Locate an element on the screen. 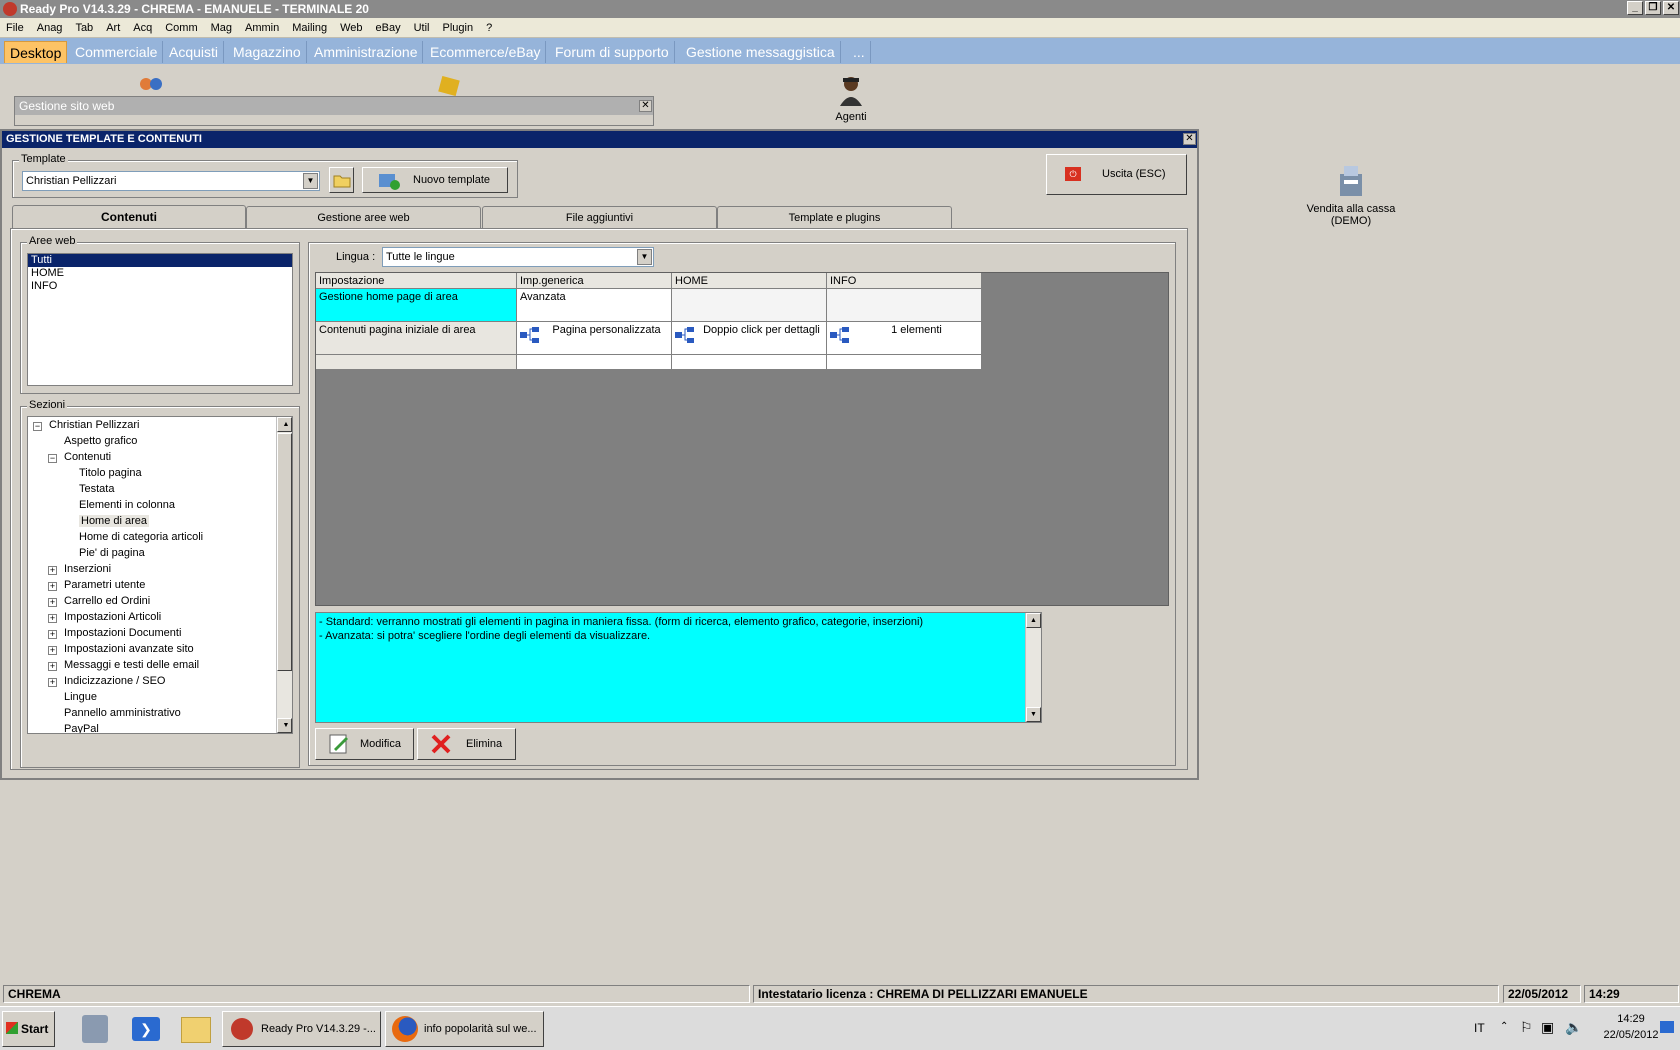 This screenshot has width=1680, height=1050. tree-item: − Contenuti is located at coordinates (79, 457).